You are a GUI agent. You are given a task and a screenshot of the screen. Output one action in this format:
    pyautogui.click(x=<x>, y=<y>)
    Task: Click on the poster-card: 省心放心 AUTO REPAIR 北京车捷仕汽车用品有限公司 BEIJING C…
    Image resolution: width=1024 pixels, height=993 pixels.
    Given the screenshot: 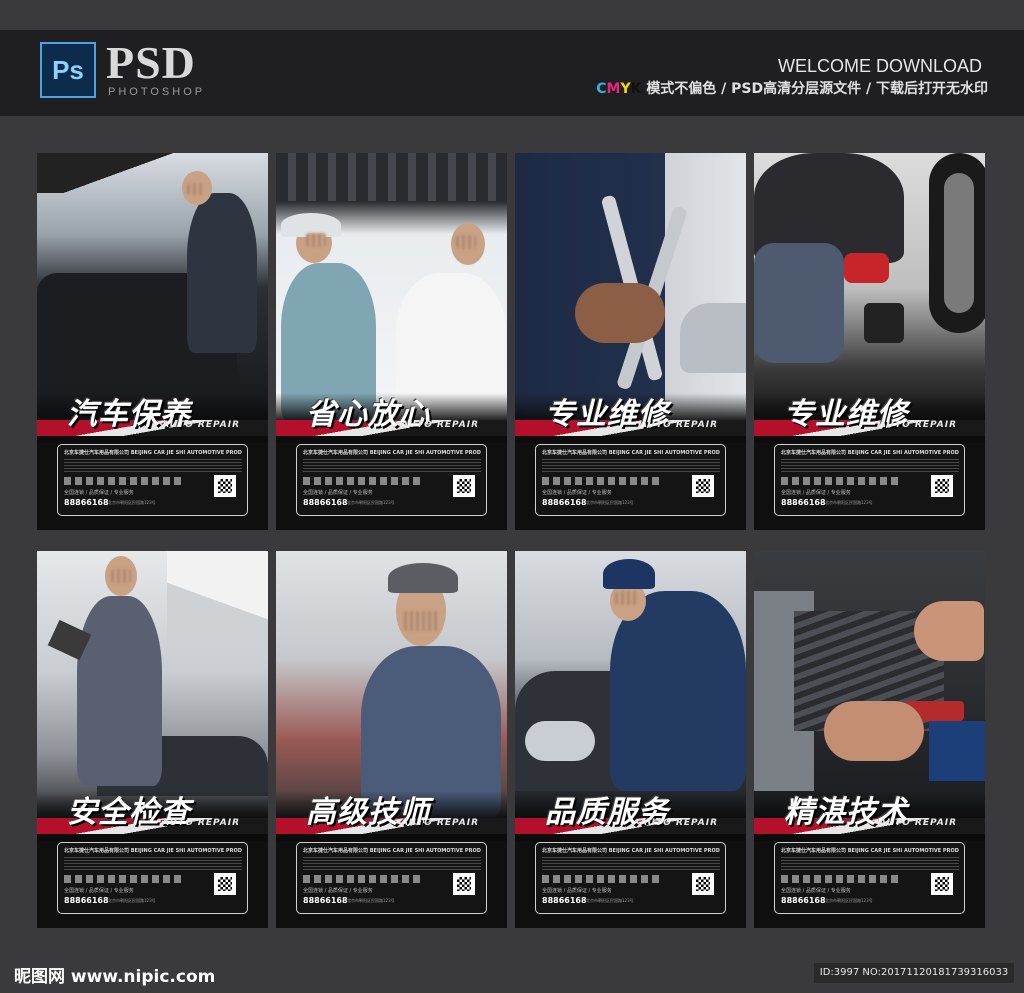 What is the action you would take?
    pyautogui.click(x=391, y=341)
    